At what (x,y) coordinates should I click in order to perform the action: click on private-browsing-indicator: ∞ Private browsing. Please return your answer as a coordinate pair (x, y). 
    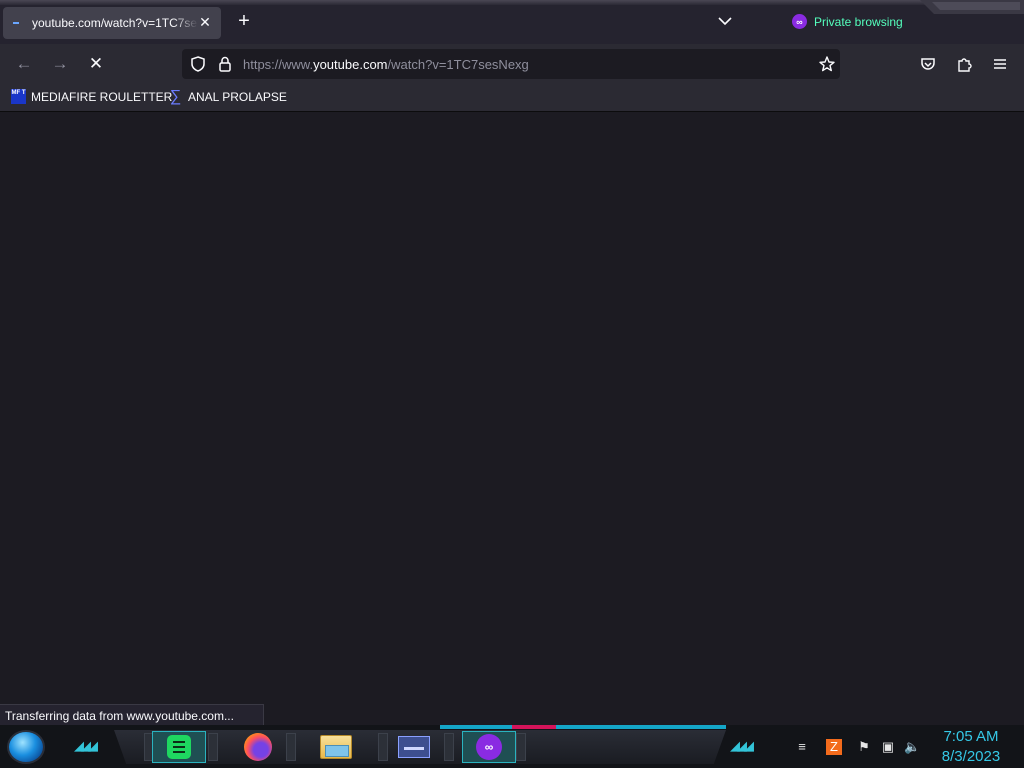
    Looking at the image, I should click on (847, 21).